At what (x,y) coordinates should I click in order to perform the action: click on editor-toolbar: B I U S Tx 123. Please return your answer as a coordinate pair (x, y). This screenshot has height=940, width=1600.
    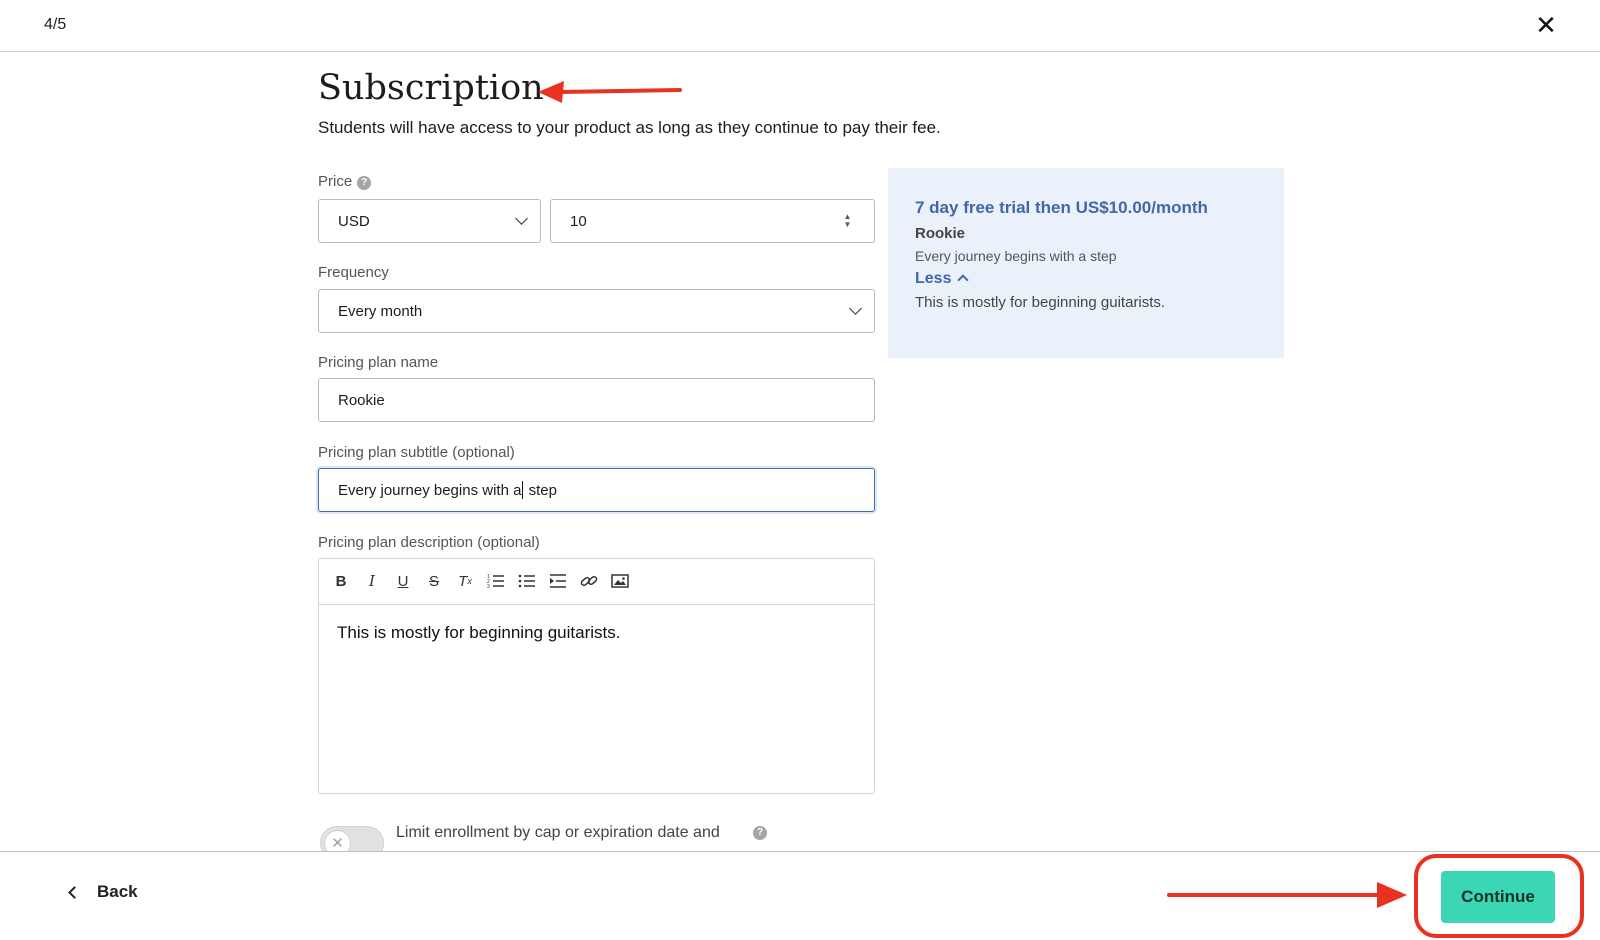
    Looking at the image, I should click on (596, 582).